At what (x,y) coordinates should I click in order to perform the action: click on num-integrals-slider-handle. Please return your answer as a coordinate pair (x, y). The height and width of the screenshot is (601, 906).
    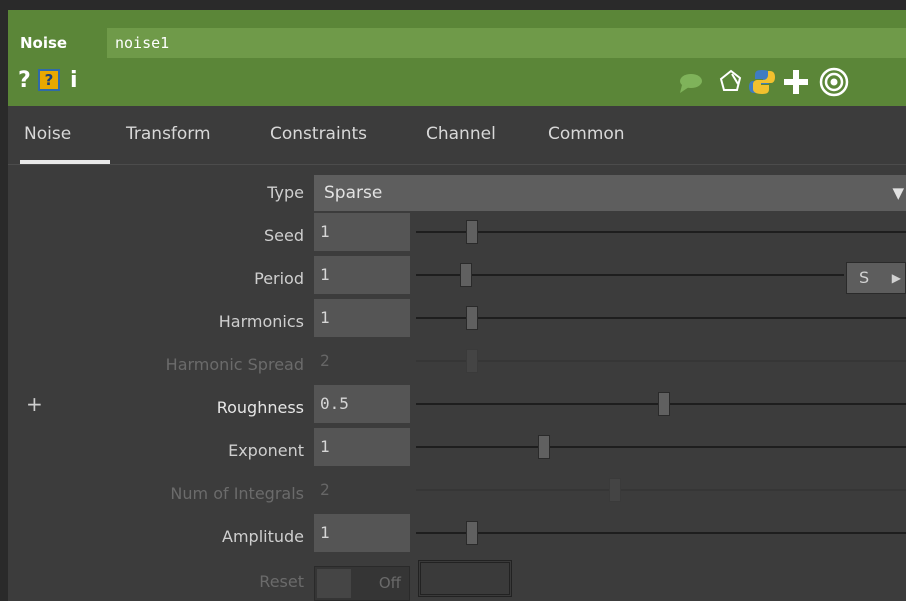
    Looking at the image, I should click on (615, 490).